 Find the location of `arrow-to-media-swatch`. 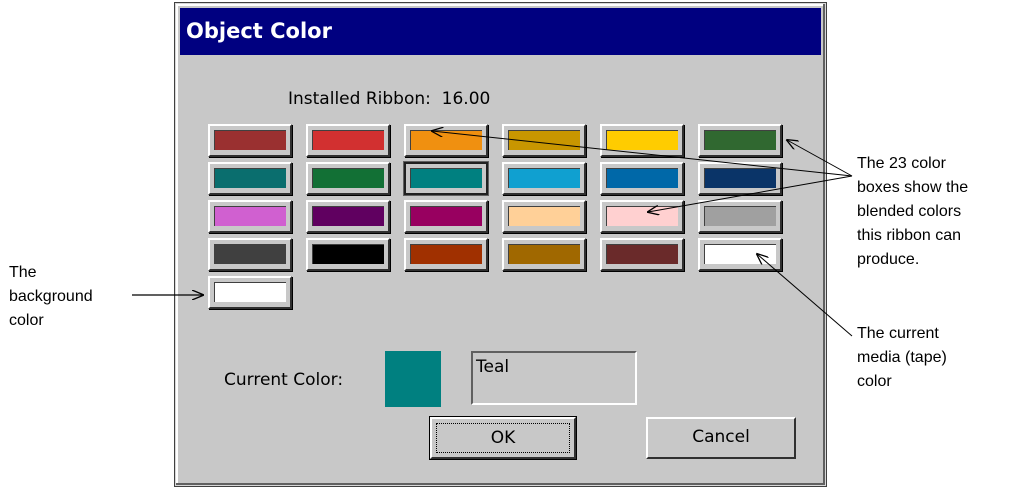

arrow-to-media-swatch is located at coordinates (805, 295).